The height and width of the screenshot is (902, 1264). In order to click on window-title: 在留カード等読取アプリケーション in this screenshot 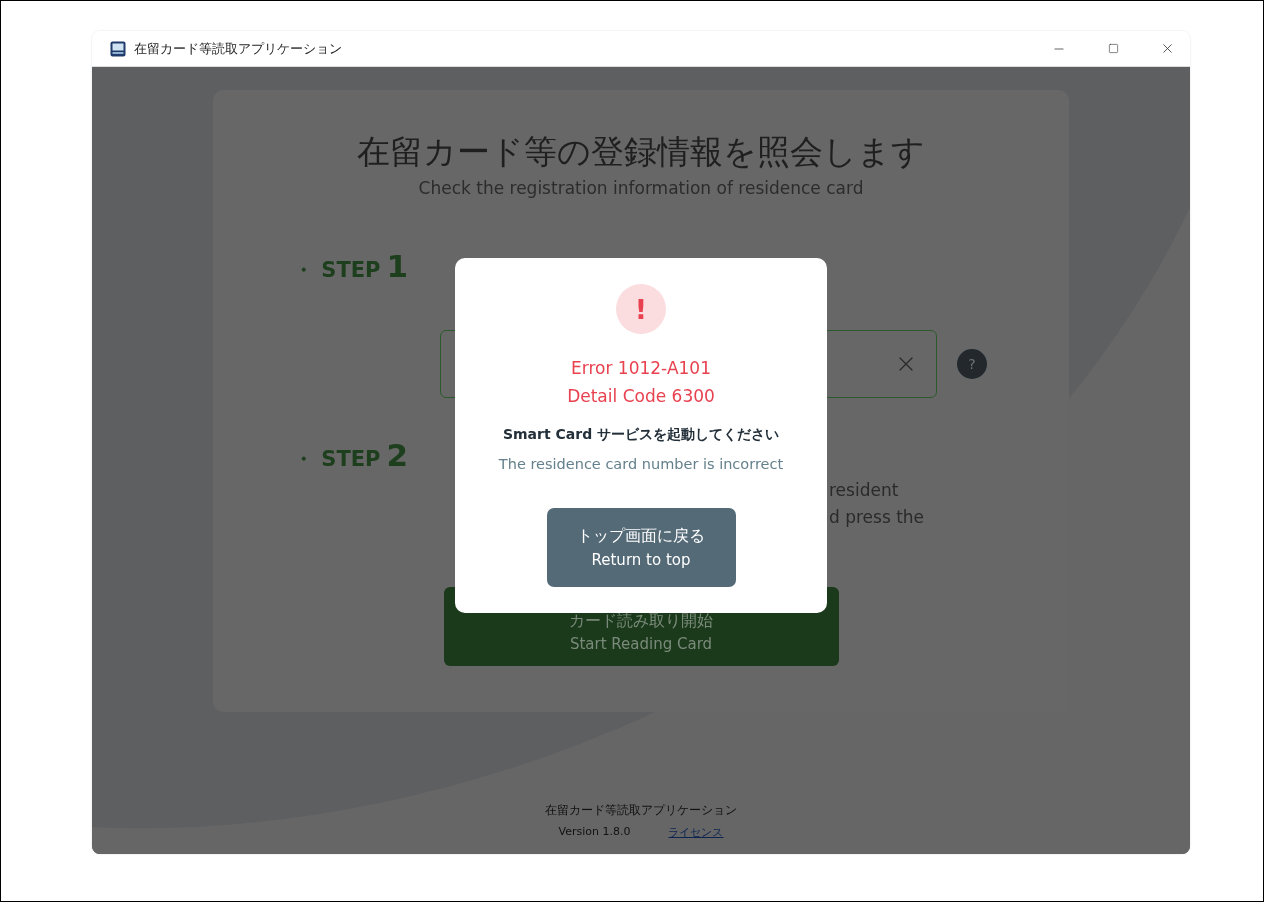, I will do `click(238, 48)`.